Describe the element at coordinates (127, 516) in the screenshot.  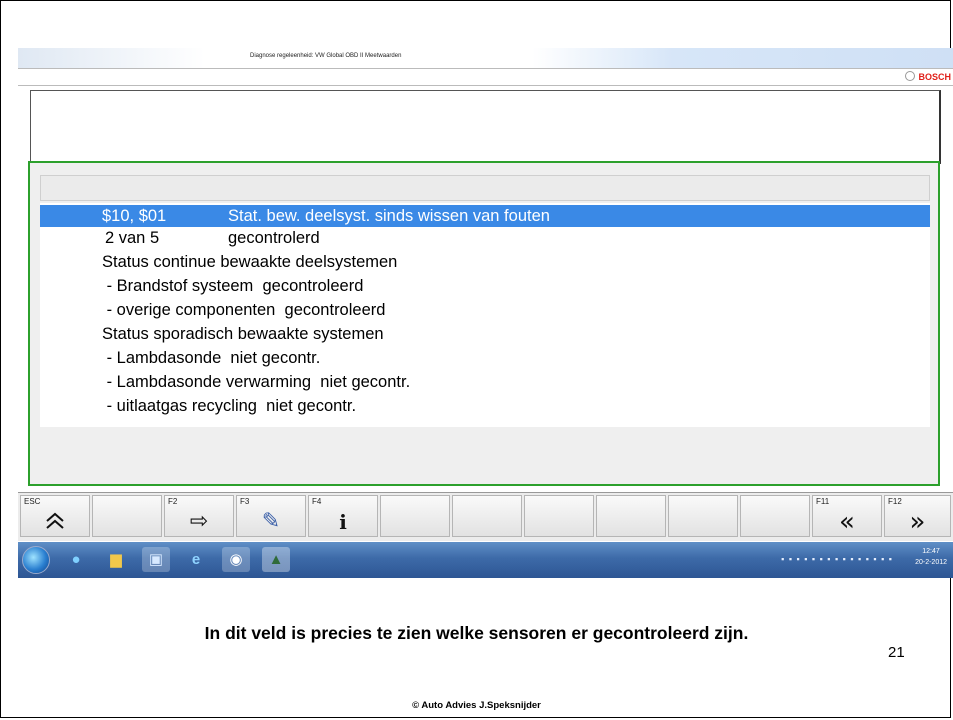
I see `empty-key-button` at that location.